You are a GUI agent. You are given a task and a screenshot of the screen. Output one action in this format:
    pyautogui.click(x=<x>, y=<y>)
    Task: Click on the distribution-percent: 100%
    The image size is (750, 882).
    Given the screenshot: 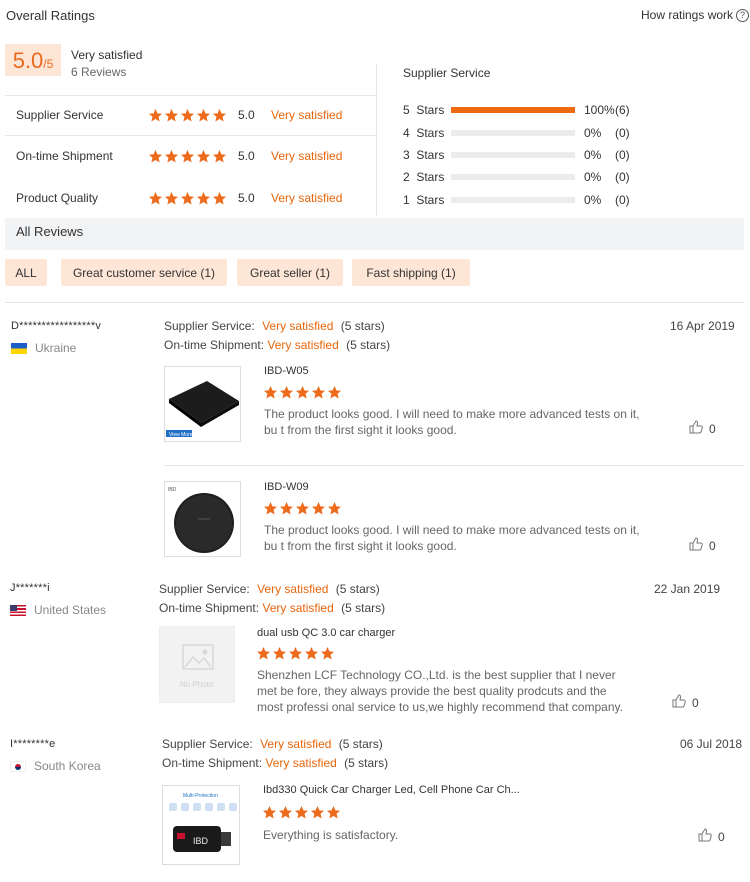 What is the action you would take?
    pyautogui.click(x=599, y=110)
    